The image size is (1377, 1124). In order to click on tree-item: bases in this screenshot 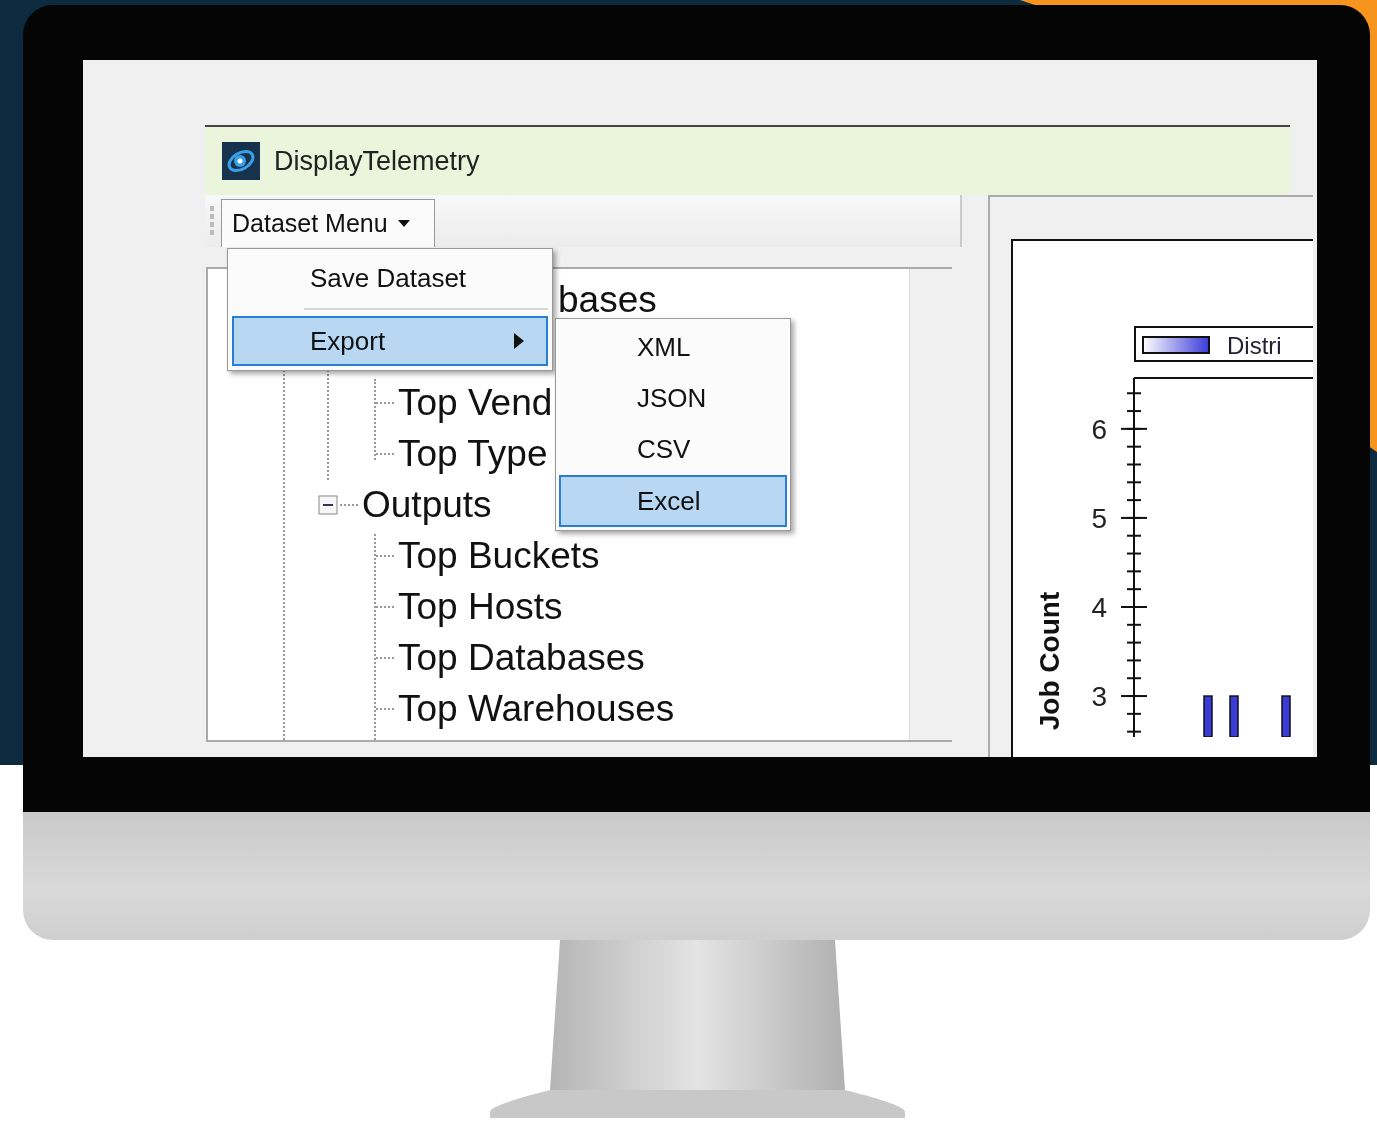, I will do `click(607, 299)`.